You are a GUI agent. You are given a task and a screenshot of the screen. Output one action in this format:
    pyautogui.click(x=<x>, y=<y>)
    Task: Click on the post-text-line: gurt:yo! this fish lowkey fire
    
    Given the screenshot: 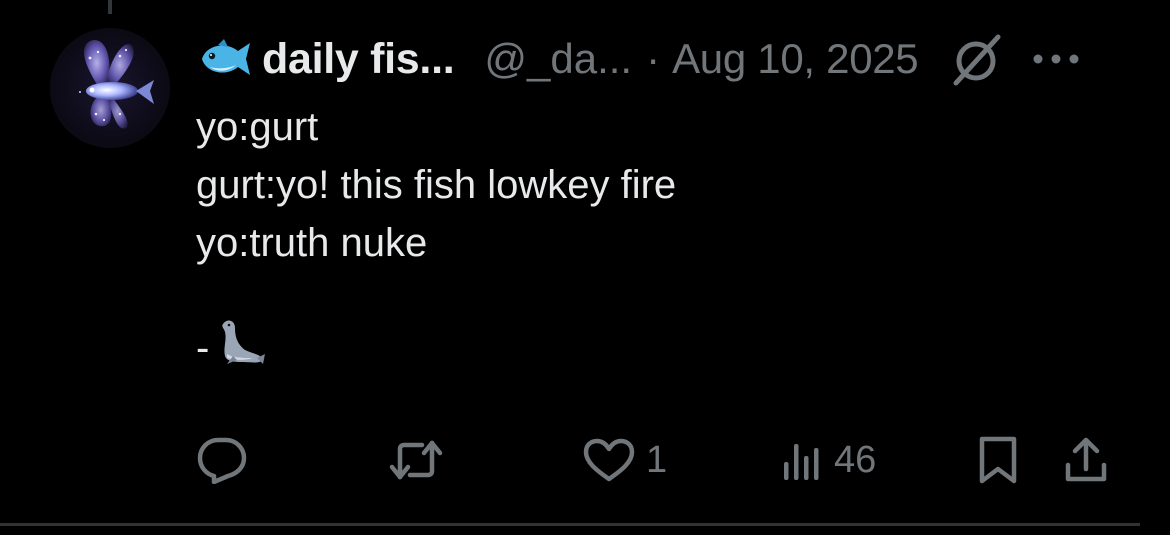 What is the action you would take?
    pyautogui.click(x=436, y=185)
    